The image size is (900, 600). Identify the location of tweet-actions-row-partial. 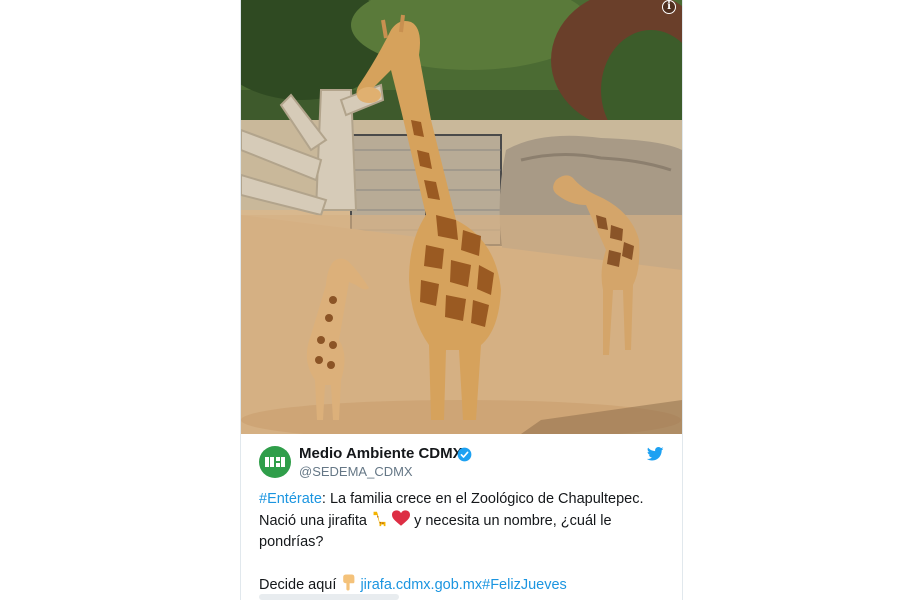
(329, 597).